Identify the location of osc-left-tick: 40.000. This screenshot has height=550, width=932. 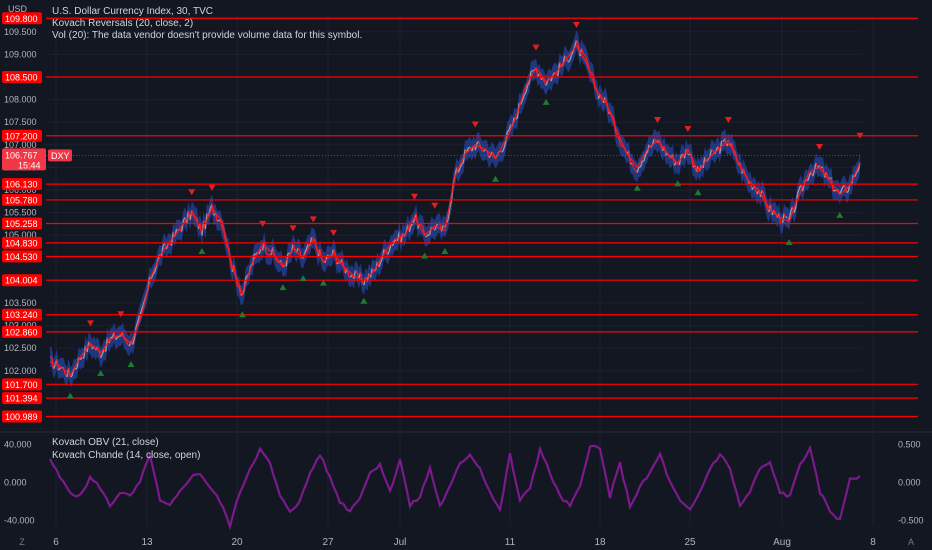
(18, 445).